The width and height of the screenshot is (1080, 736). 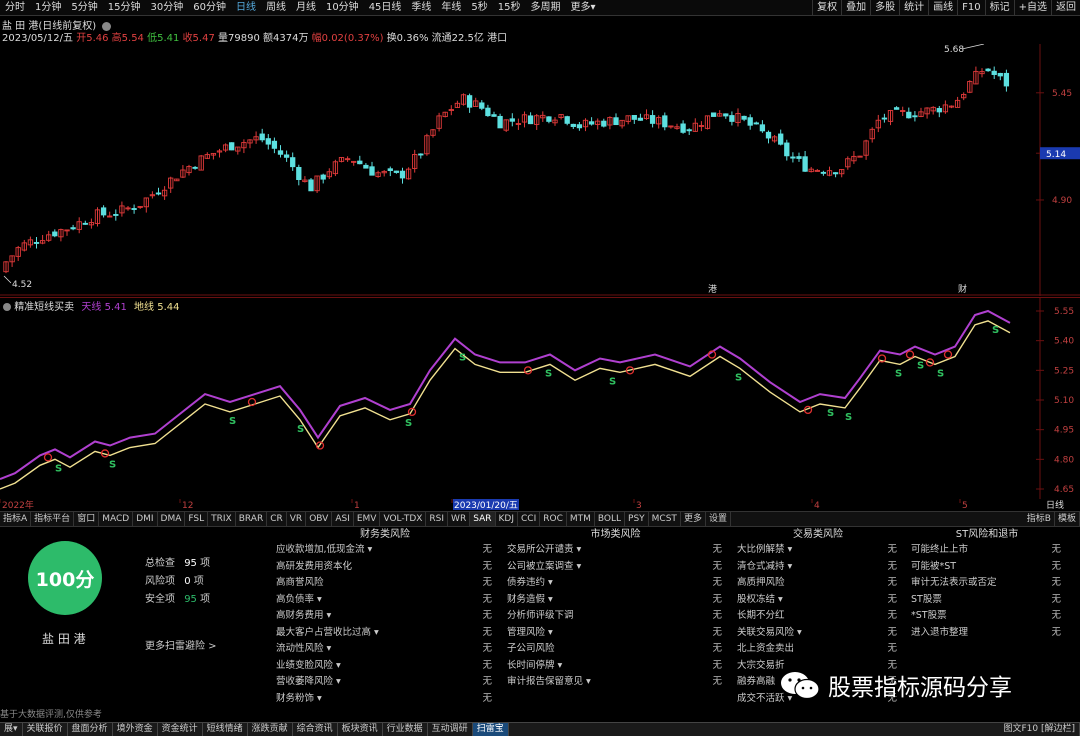 I want to click on status-tab-9: 行业数据, so click(x=405, y=729).